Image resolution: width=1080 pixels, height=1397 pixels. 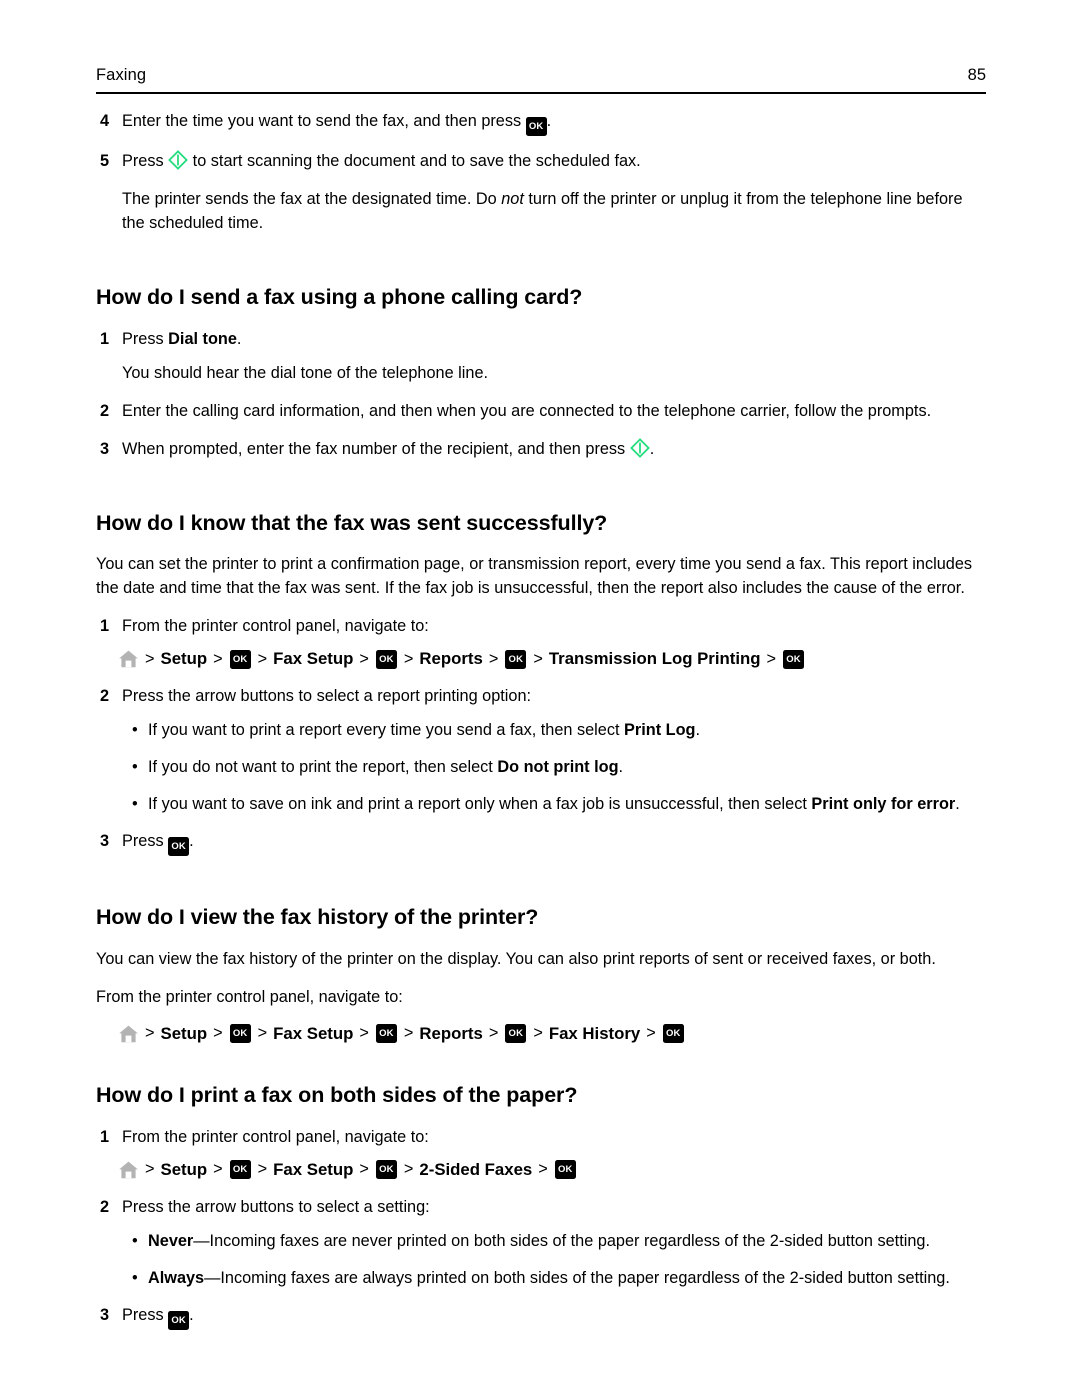 What do you see at coordinates (541, 93) in the screenshot?
I see `header-divider-rule` at bounding box center [541, 93].